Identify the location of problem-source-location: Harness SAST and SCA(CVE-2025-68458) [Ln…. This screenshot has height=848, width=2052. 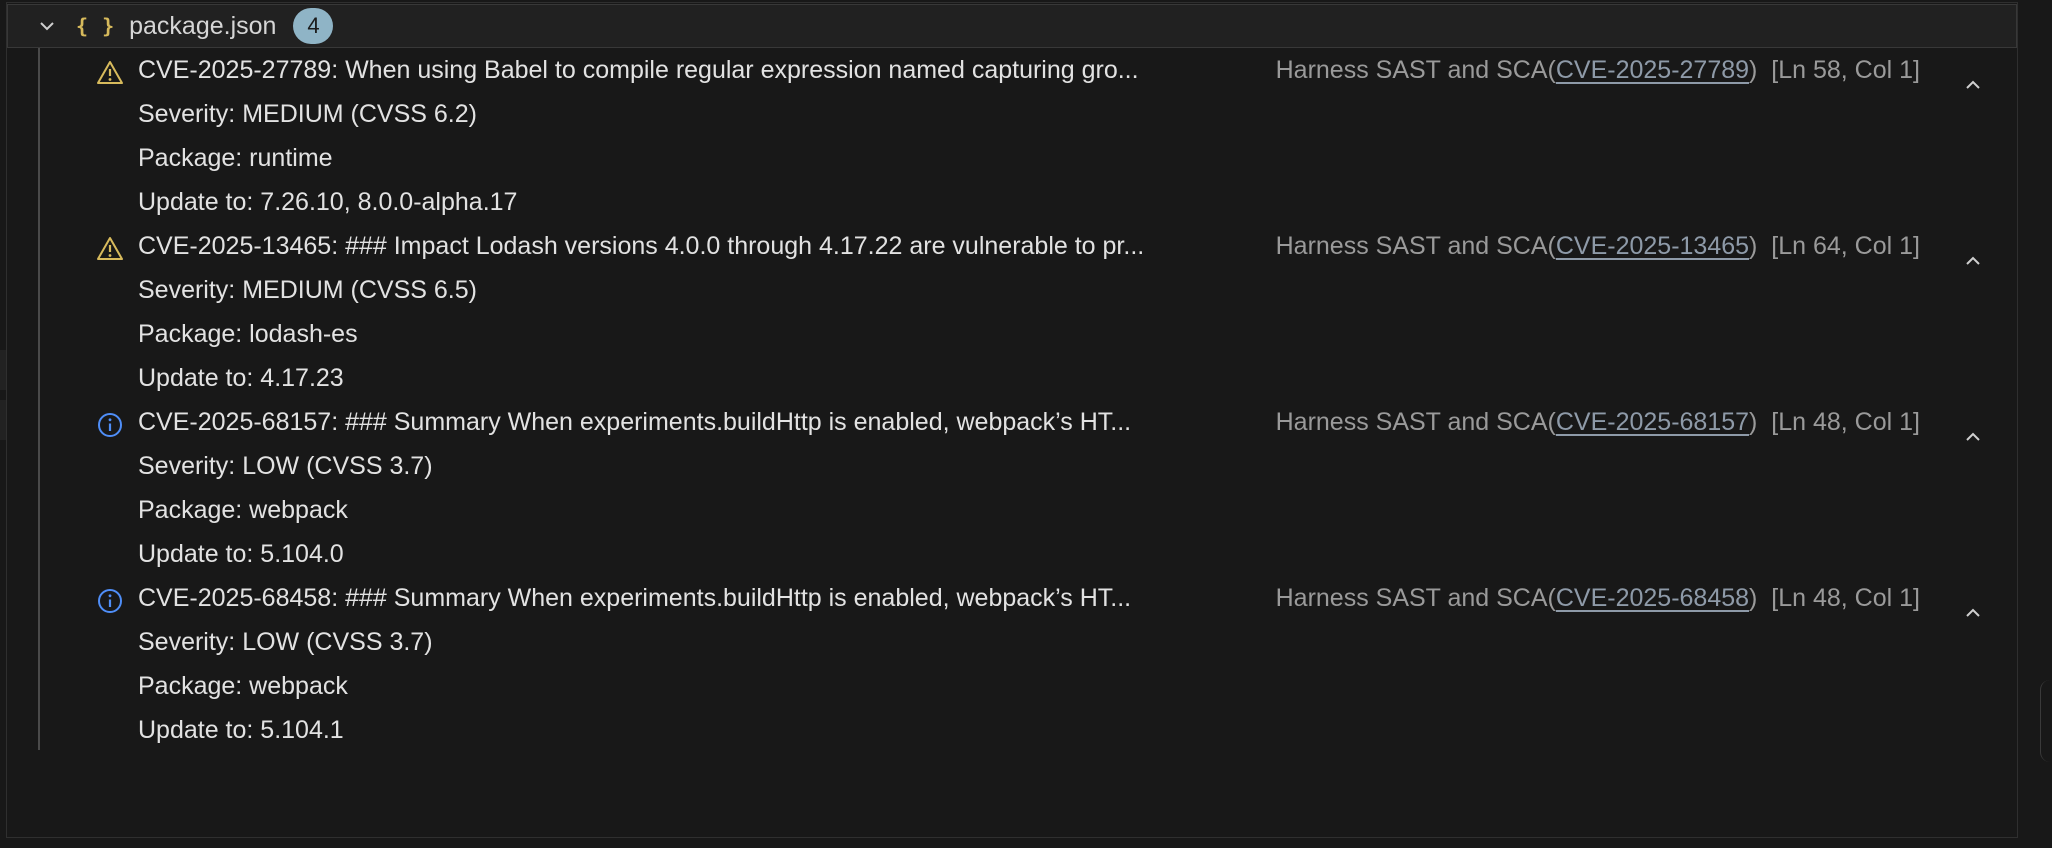
(1598, 598).